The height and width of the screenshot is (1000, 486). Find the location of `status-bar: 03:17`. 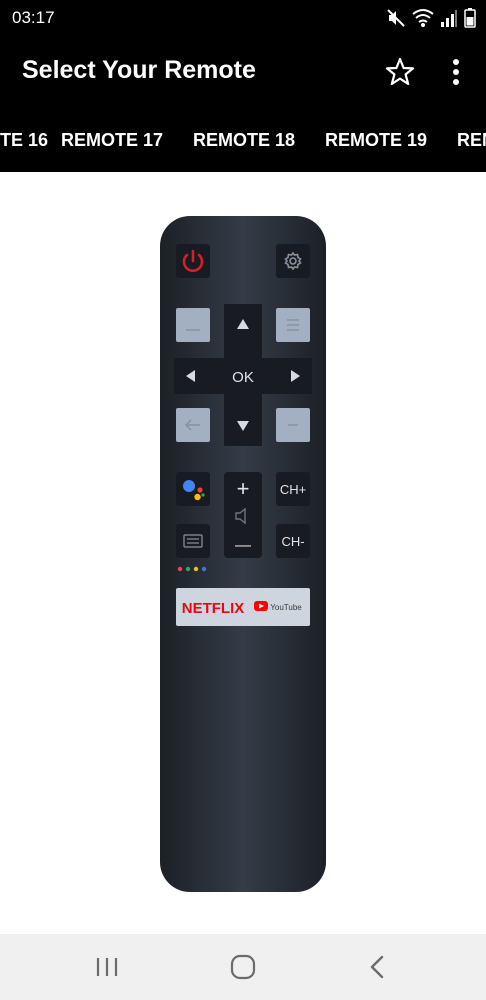

status-bar: 03:17 is located at coordinates (243, 18).